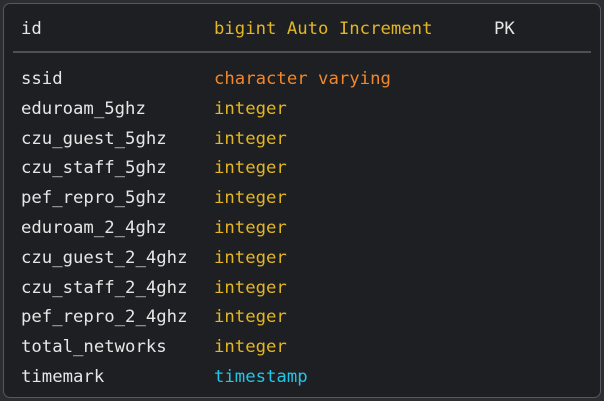 This screenshot has height=401, width=604. What do you see at coordinates (302, 259) in the screenshot?
I see `column-row: czu_guest_2_4ghz integer` at bounding box center [302, 259].